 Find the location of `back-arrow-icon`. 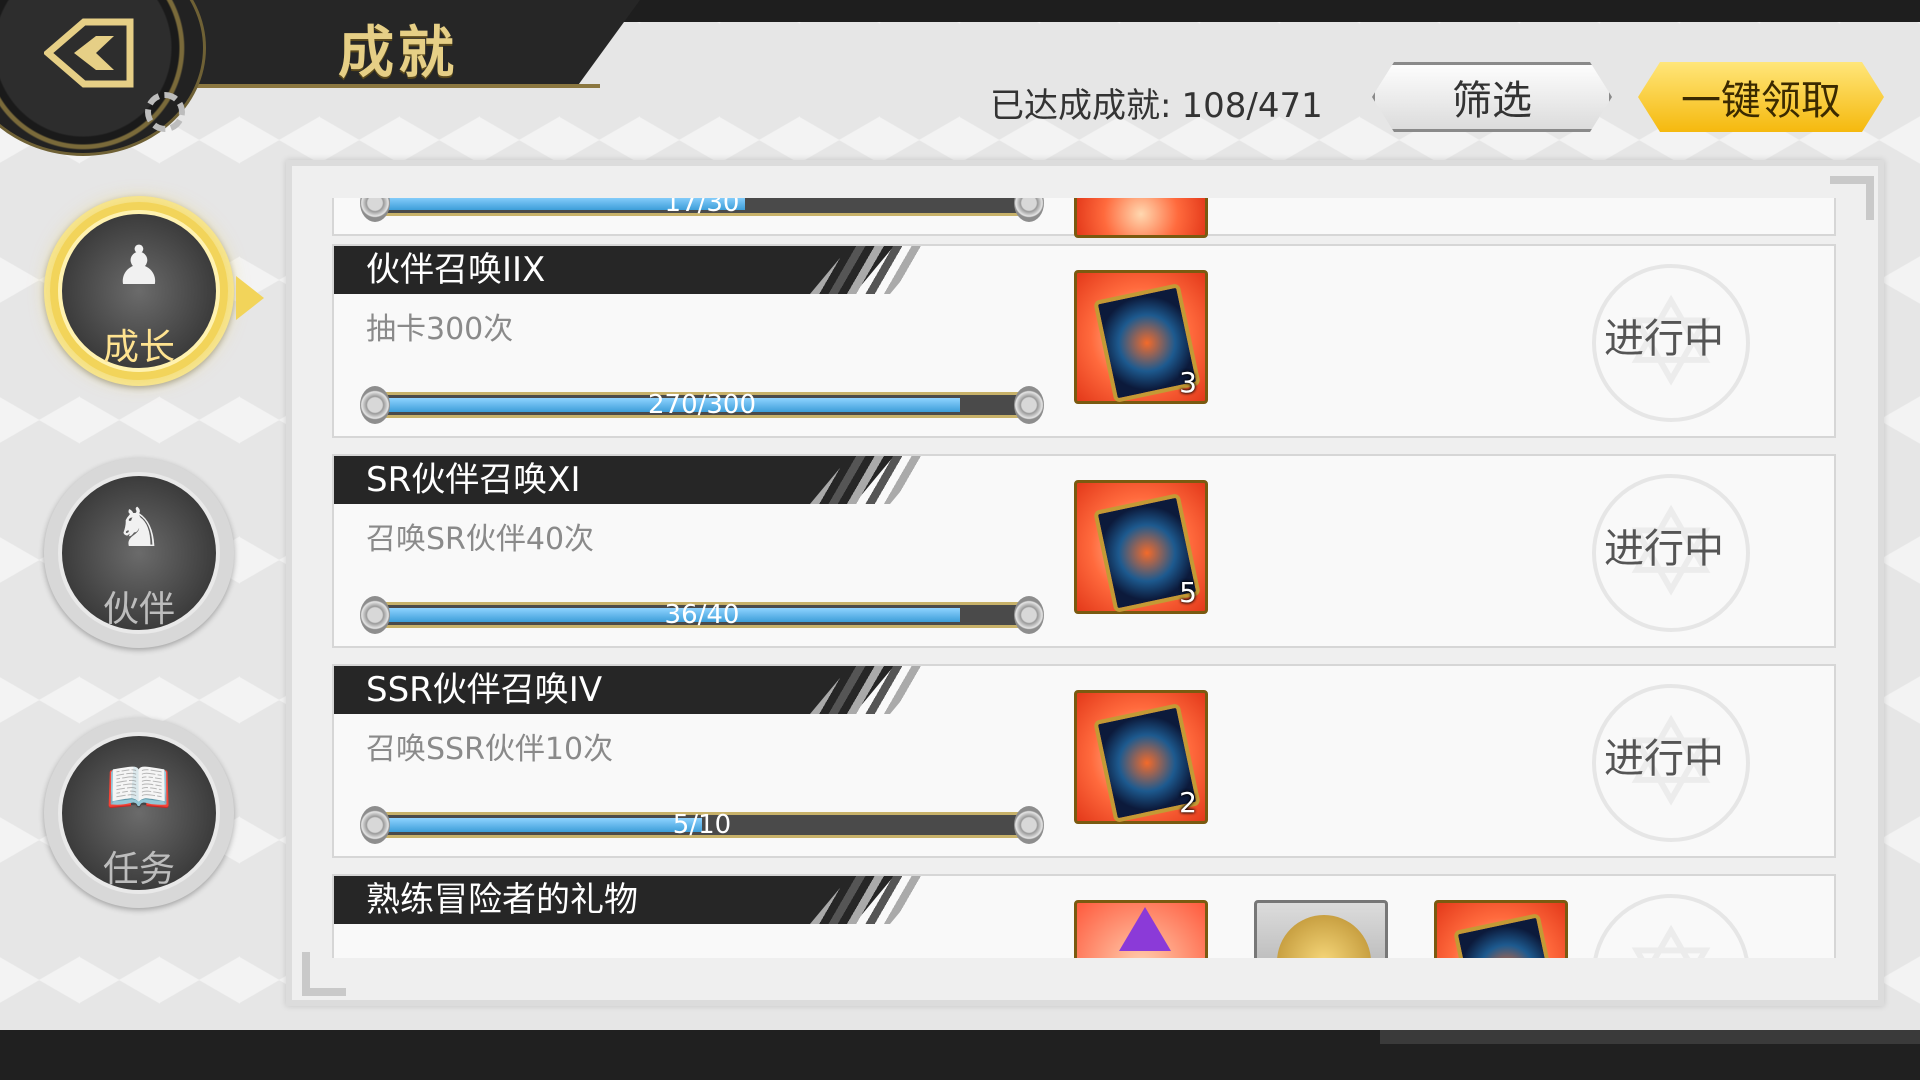

back-arrow-icon is located at coordinates (88, 53).